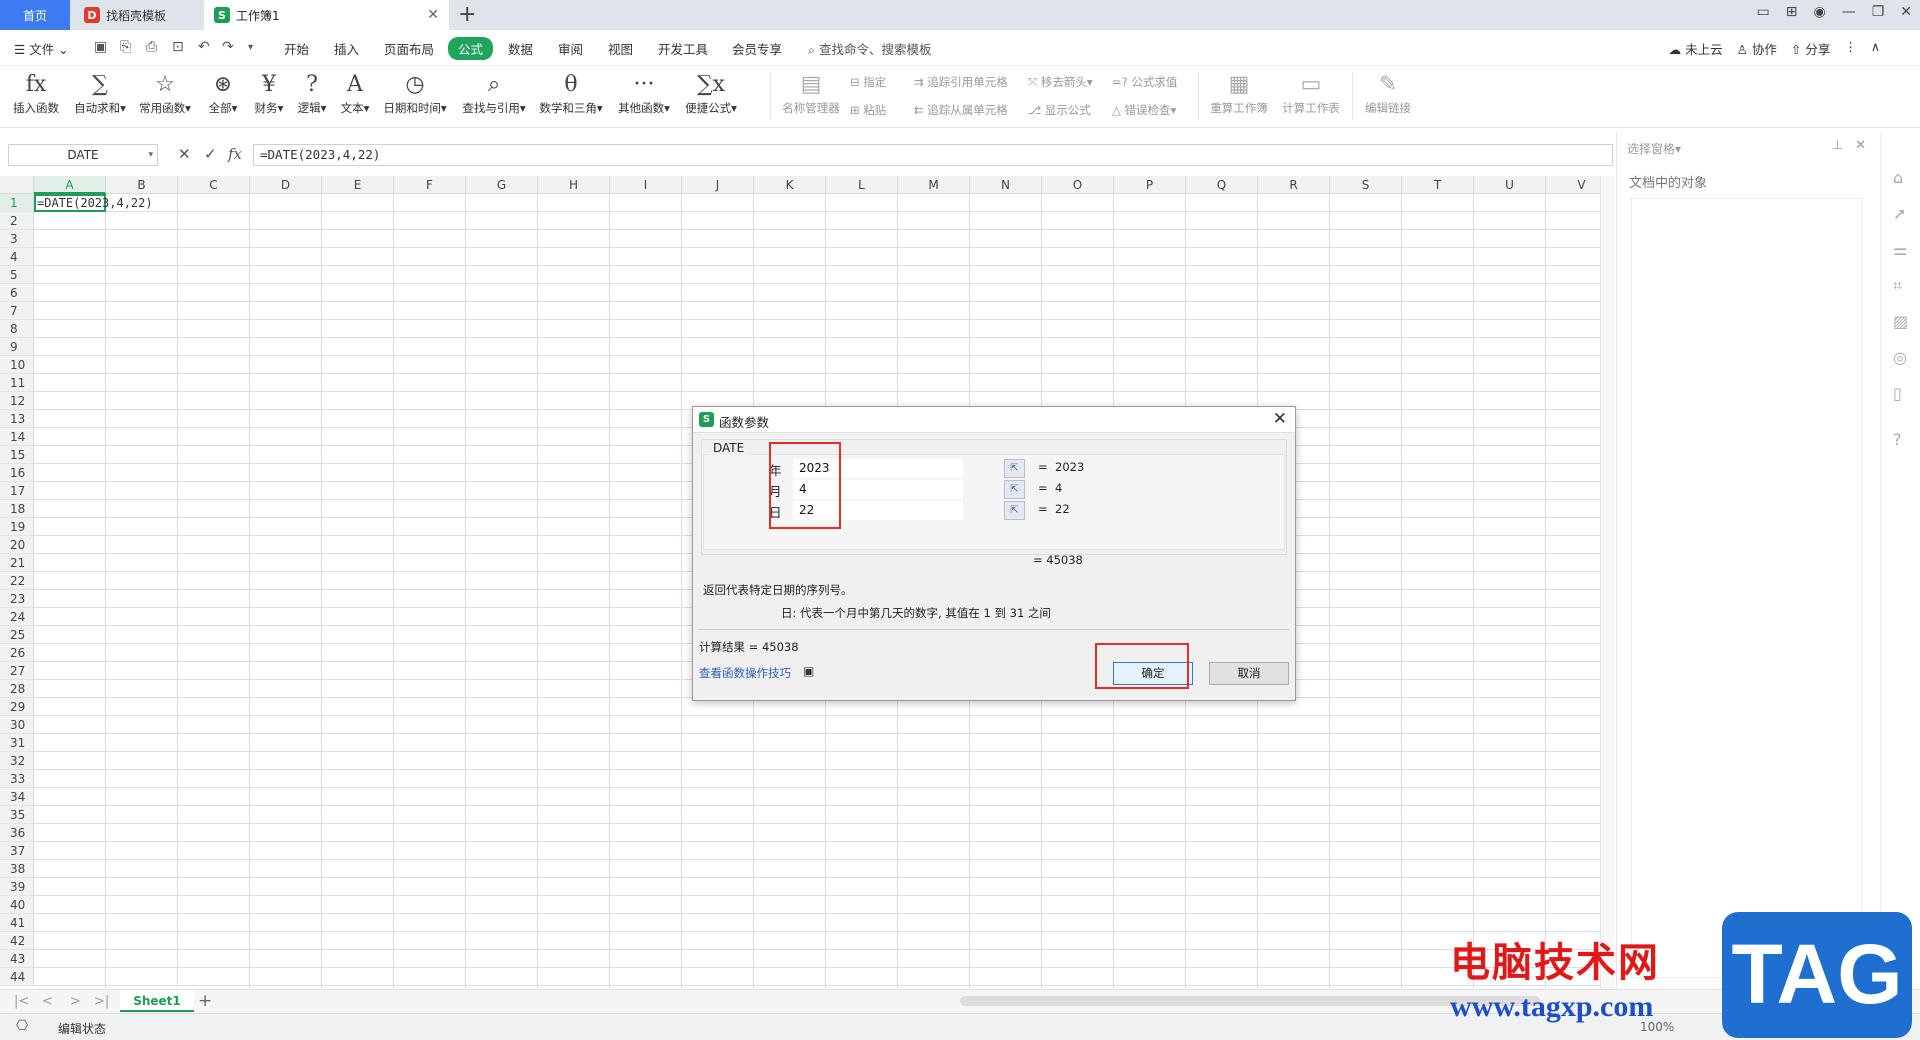 Image resolution: width=1920 pixels, height=1040 pixels. Describe the element at coordinates (355, 93) in the screenshot. I see `ribbon-button-6: A 文本▾` at that location.